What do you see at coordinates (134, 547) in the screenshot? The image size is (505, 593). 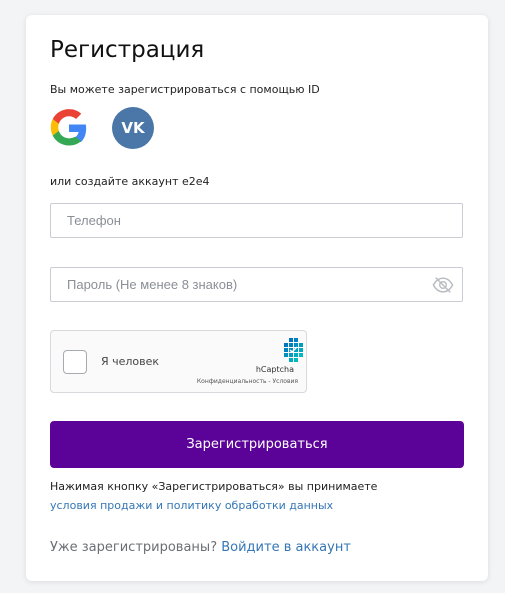 I see `already-registered-text: Уже зарегистрированы?` at bounding box center [134, 547].